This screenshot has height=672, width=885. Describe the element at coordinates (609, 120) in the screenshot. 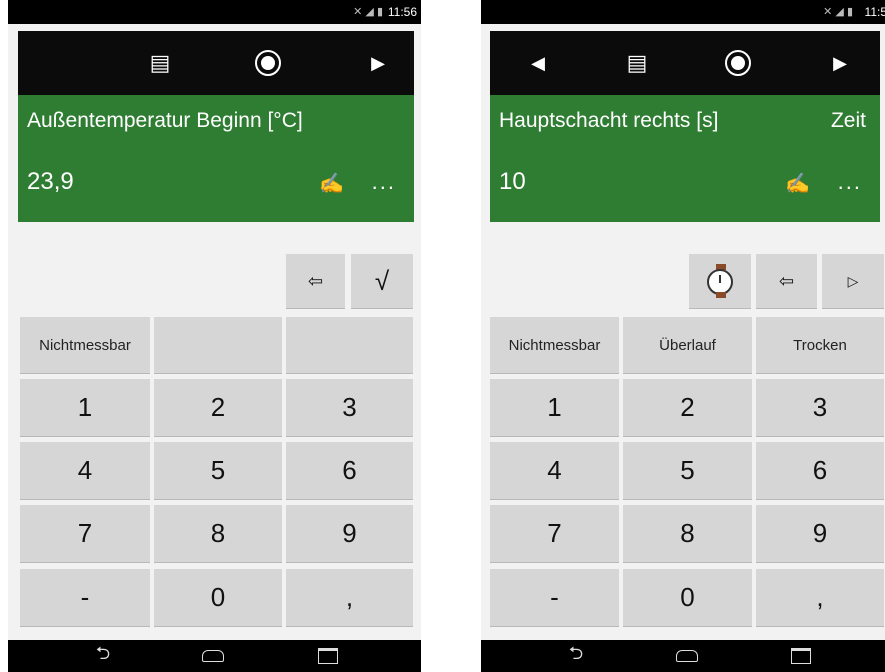

I see `measurement-title: Hauptschacht rechts [s]` at that location.